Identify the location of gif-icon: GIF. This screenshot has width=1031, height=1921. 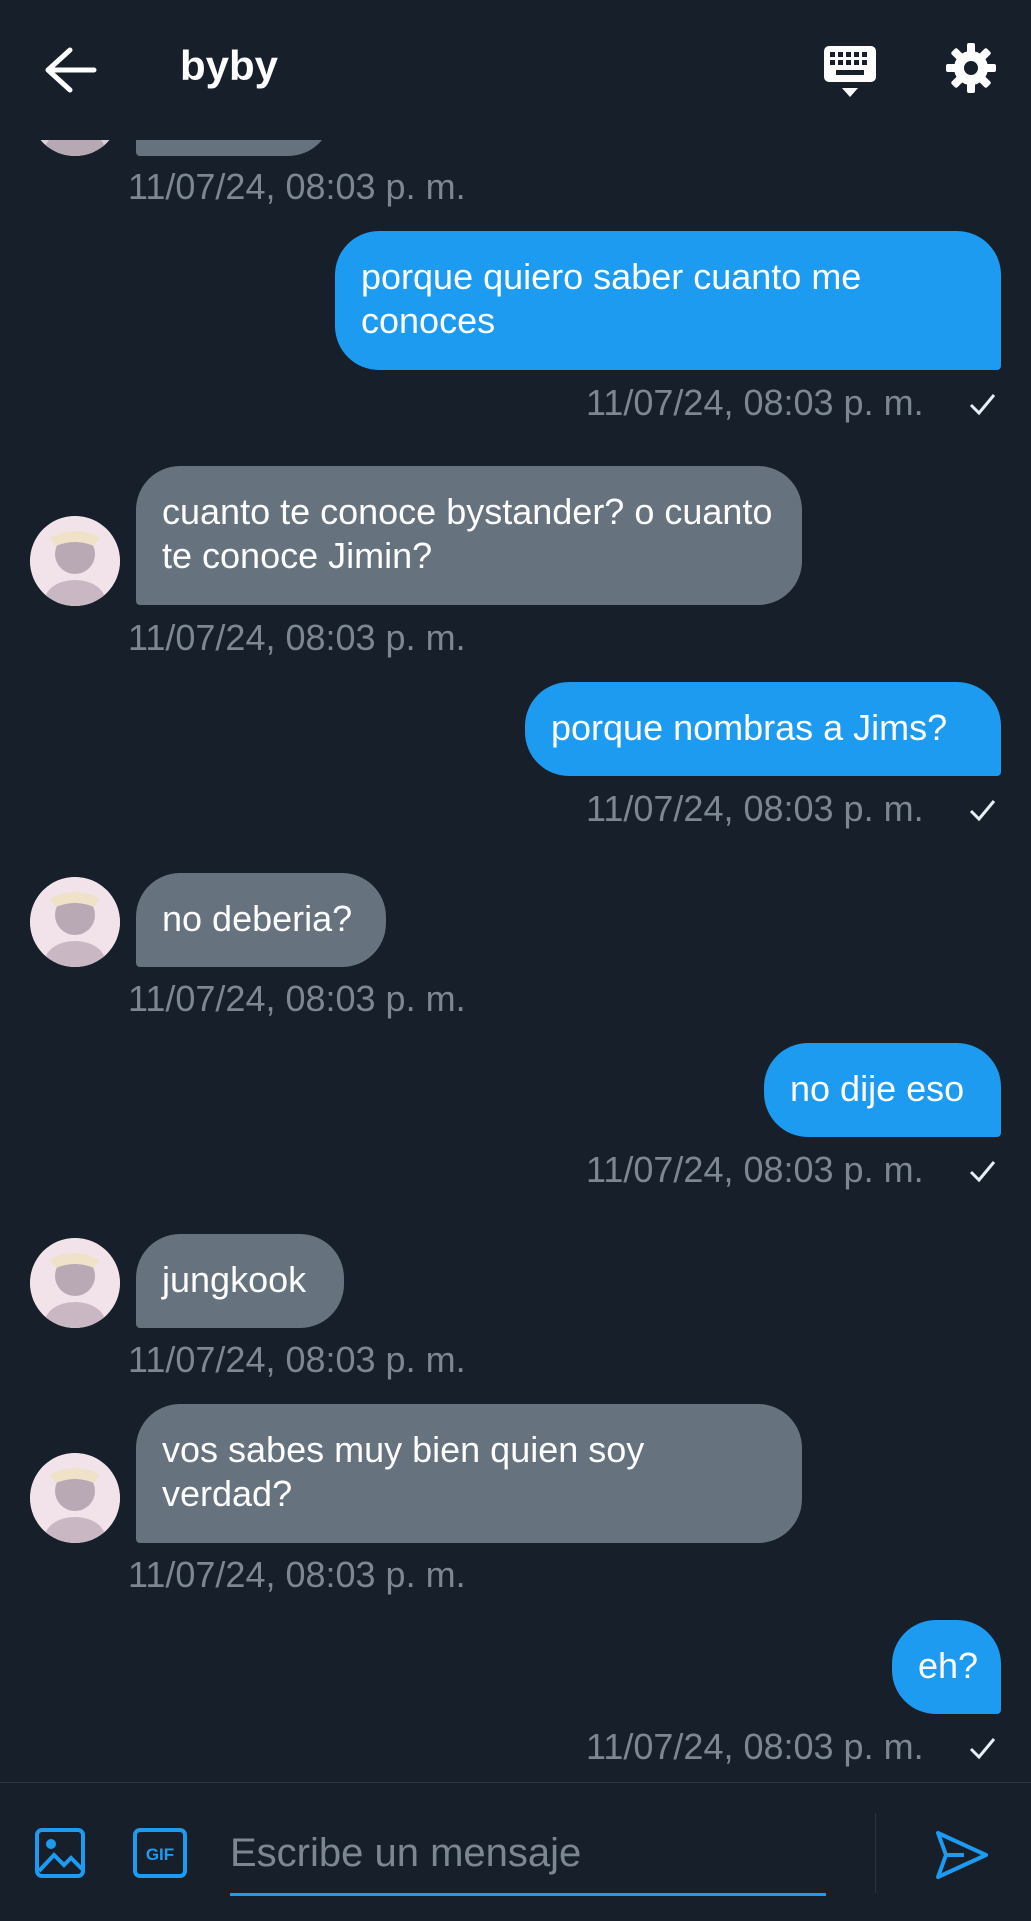
(160, 1853).